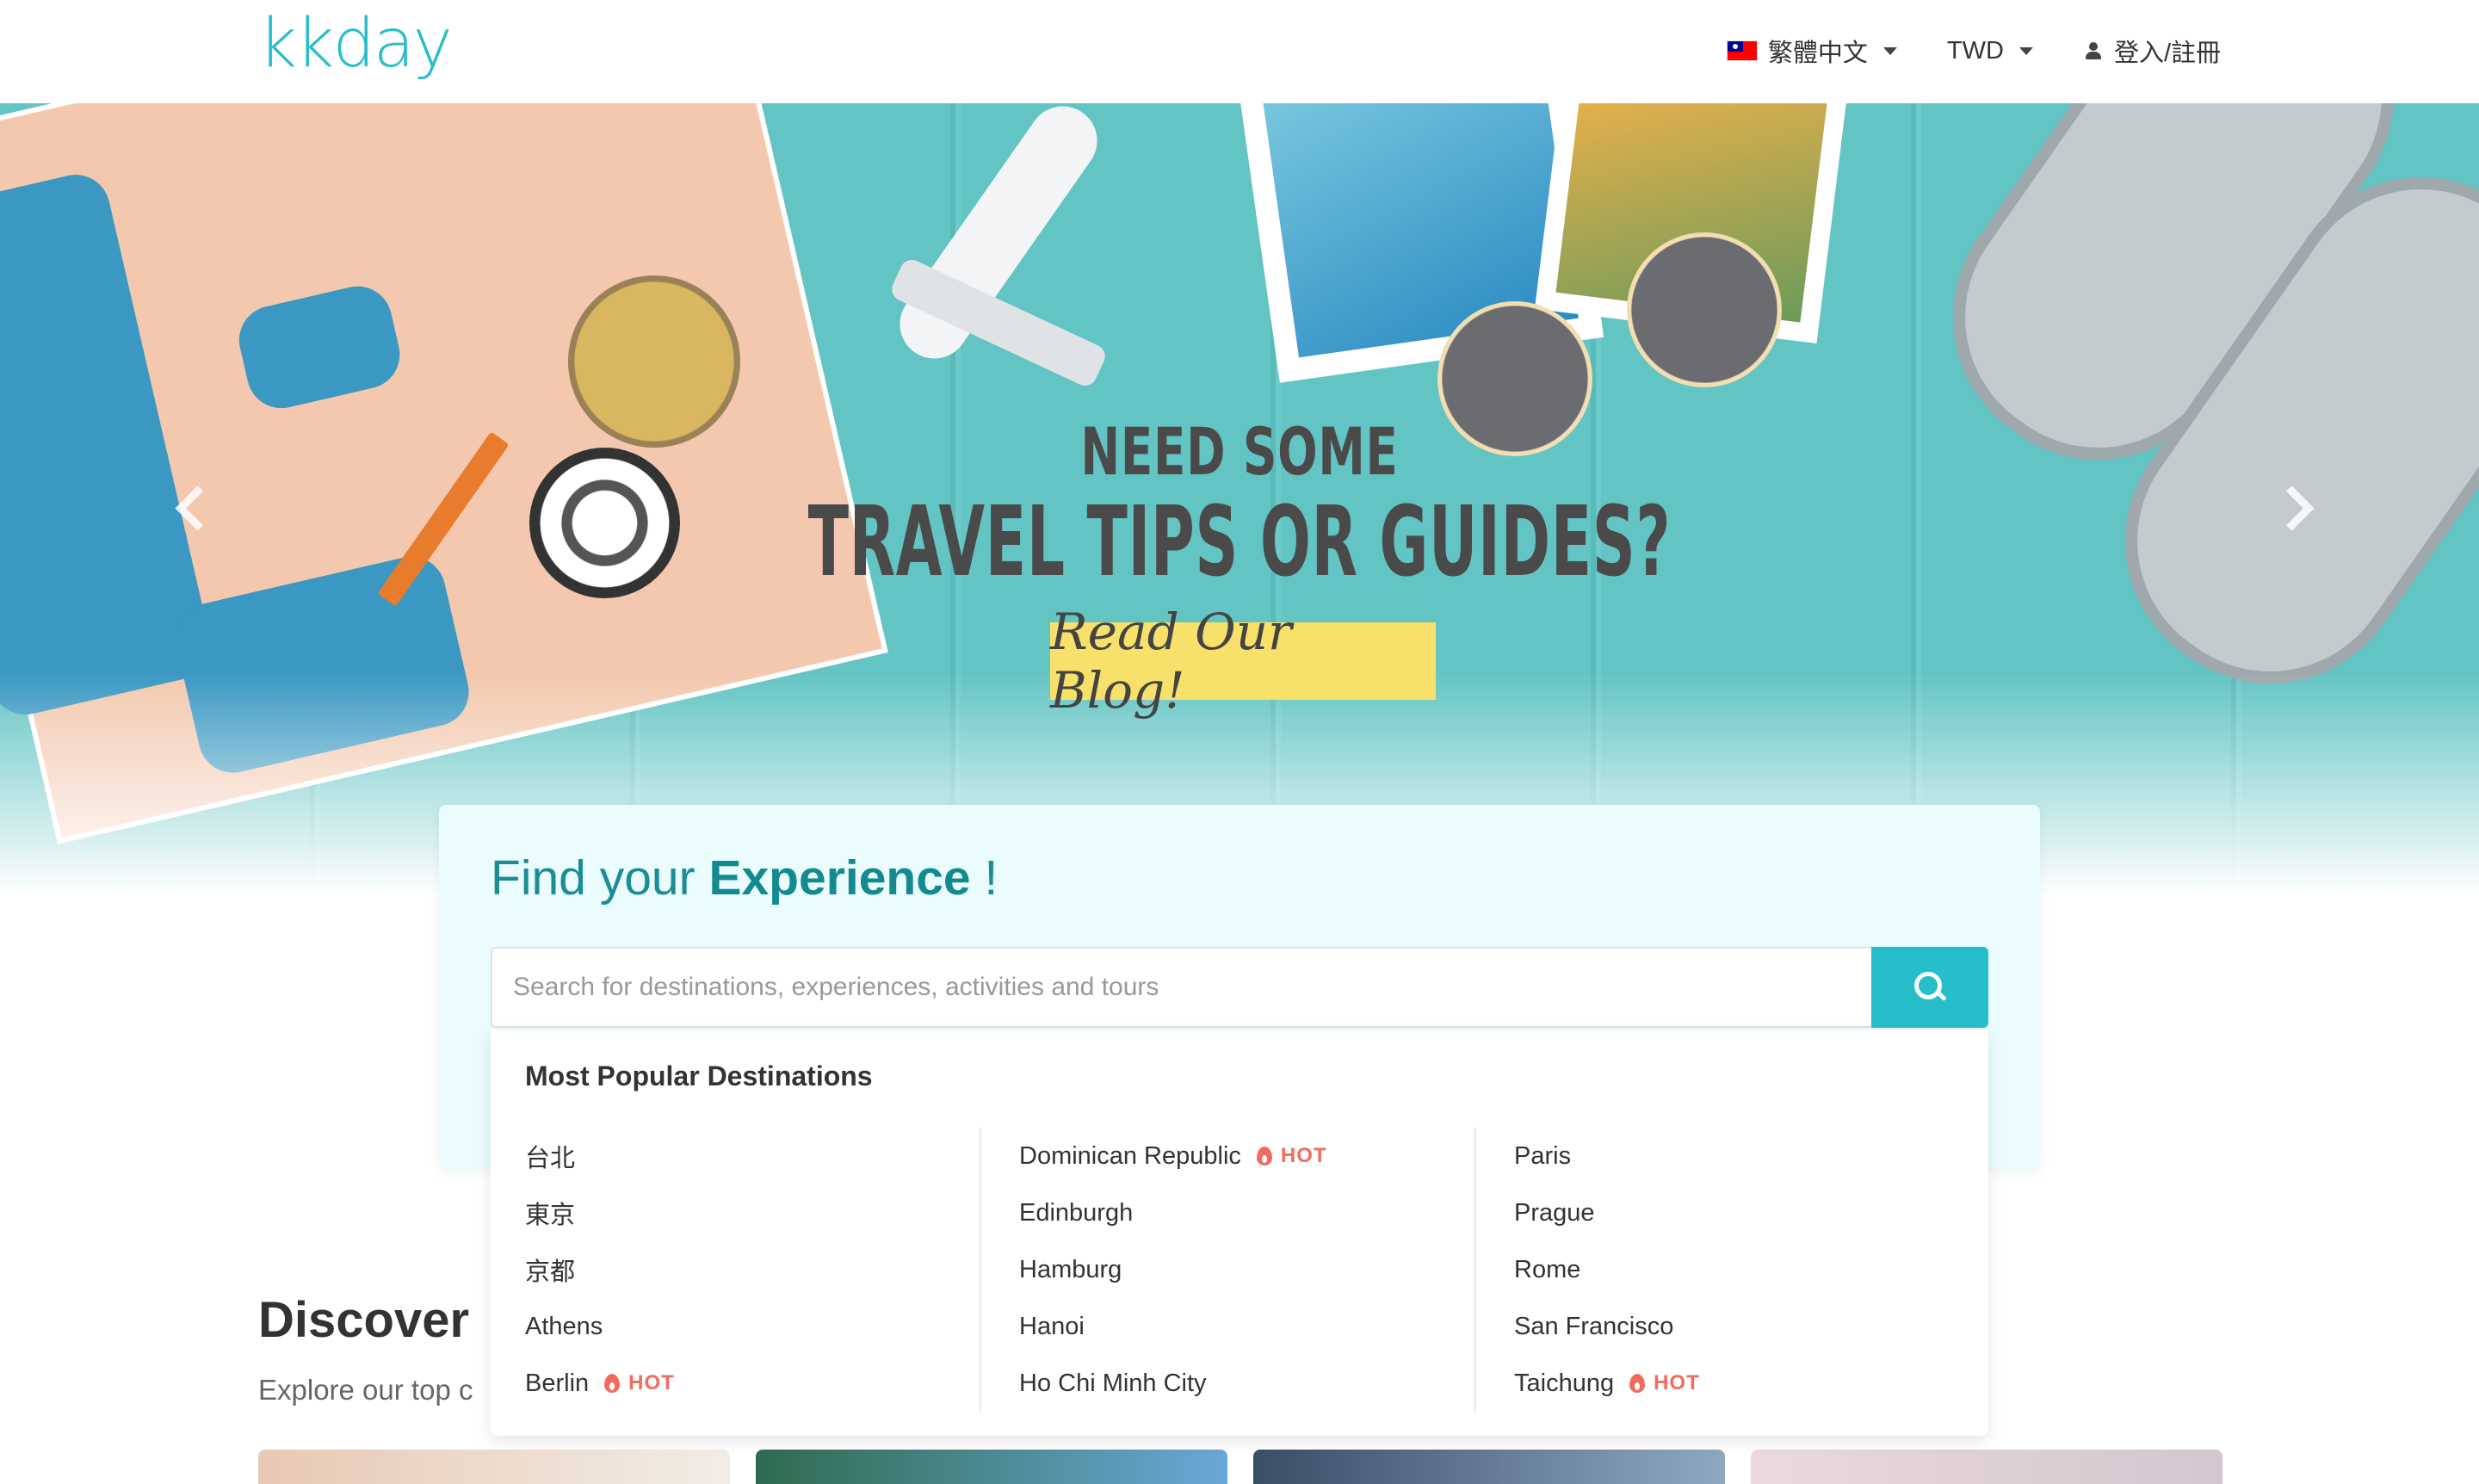  What do you see at coordinates (1227, 1383) in the screenshot?
I see `destination-item: Ho Chi Minh City` at bounding box center [1227, 1383].